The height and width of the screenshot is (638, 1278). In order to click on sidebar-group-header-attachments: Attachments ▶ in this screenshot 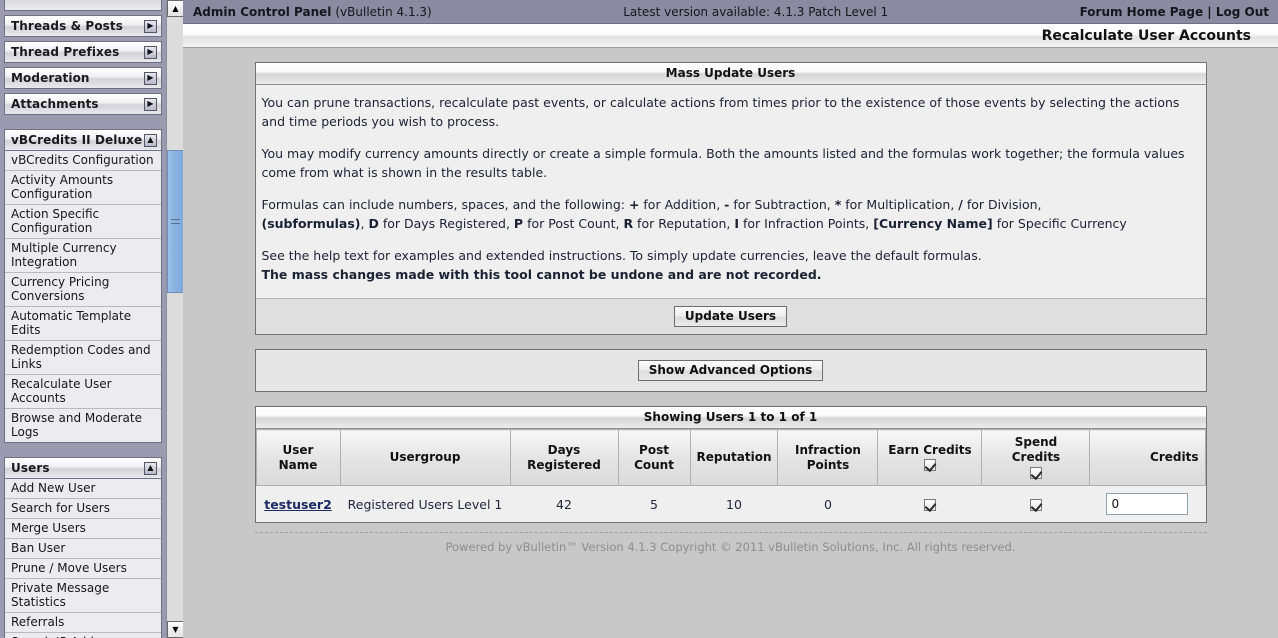, I will do `click(83, 104)`.